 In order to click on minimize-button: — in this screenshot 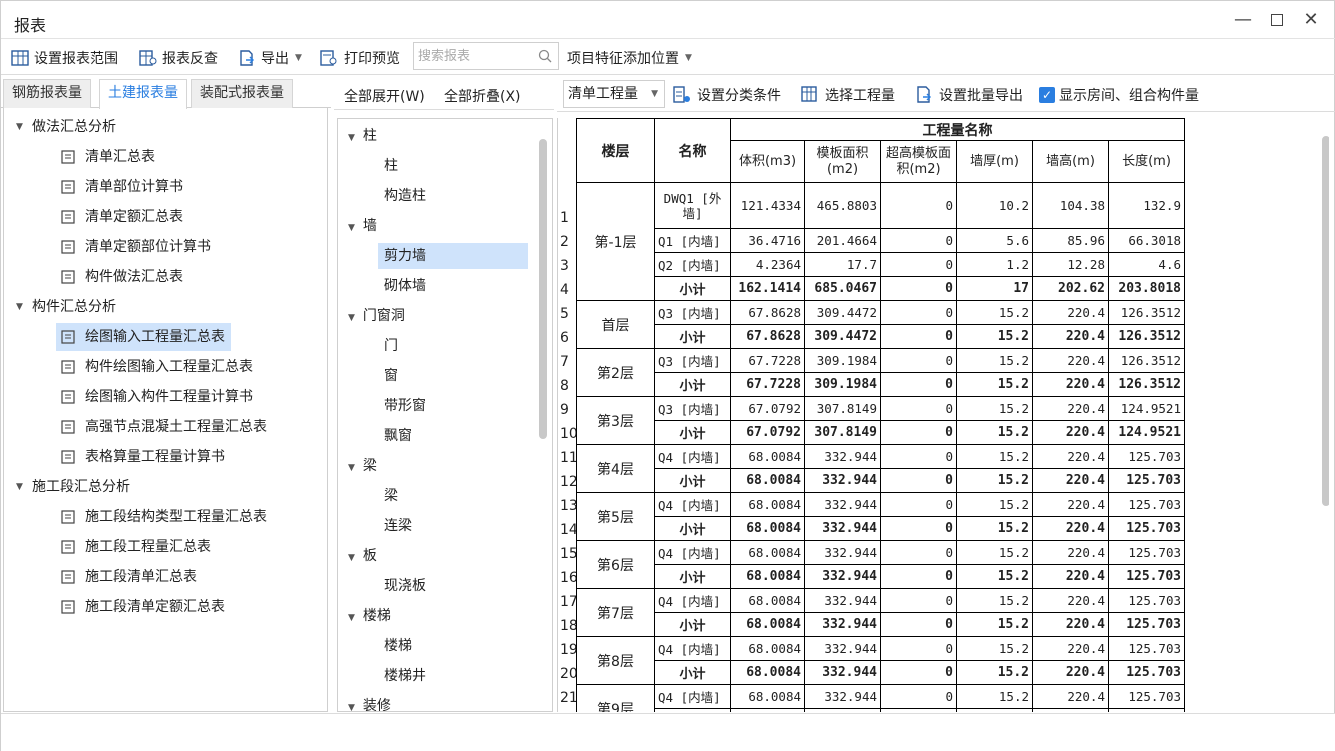, I will do `click(1243, 20)`.